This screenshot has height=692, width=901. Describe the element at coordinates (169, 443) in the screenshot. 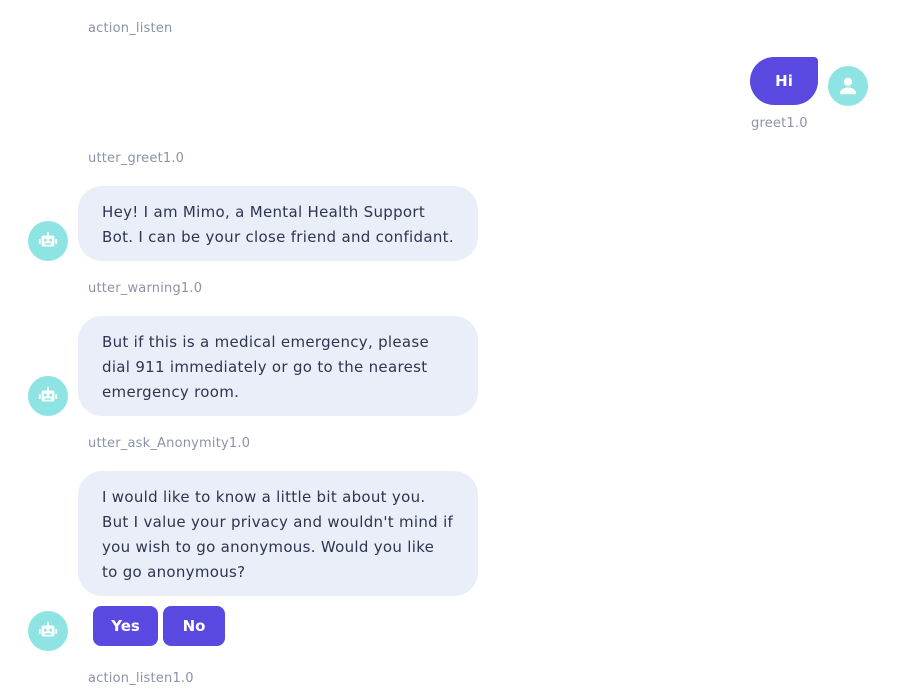

I see `utter-ask-anonymity-label: utter_ask_Anonymity1.0` at that location.